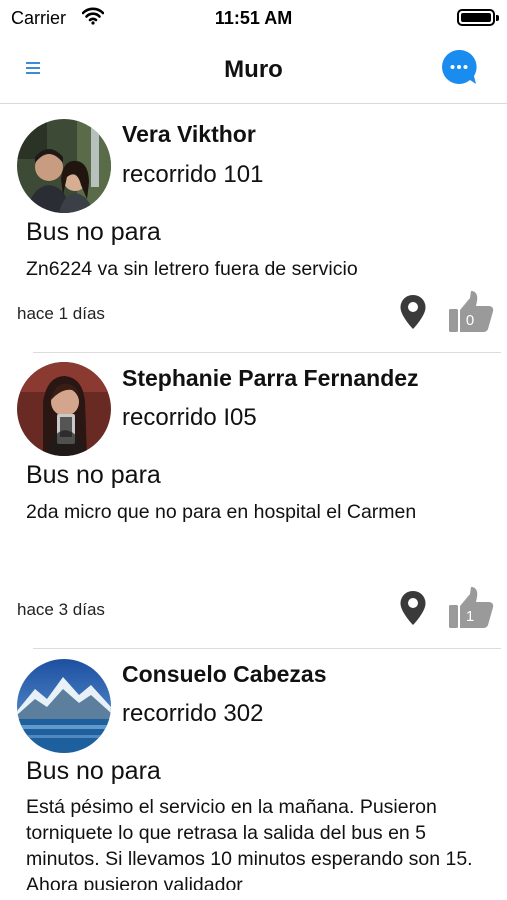 The height and width of the screenshot is (900, 507). I want to click on status-time: 11:51 AM, so click(253, 18).